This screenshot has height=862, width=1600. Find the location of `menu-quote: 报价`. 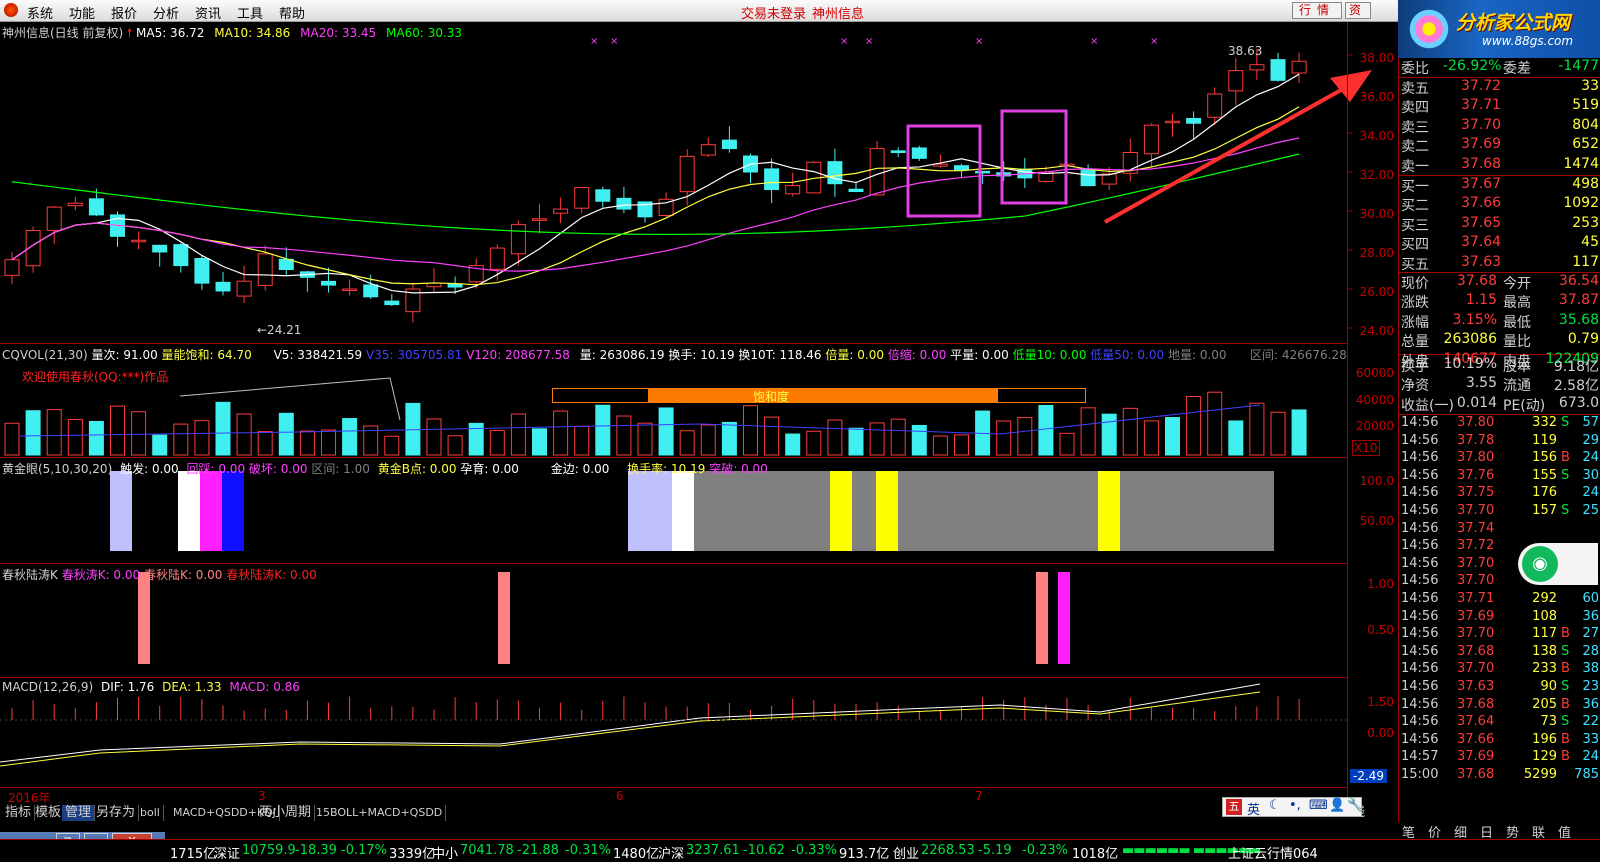

menu-quote: 报价 is located at coordinates (124, 12).